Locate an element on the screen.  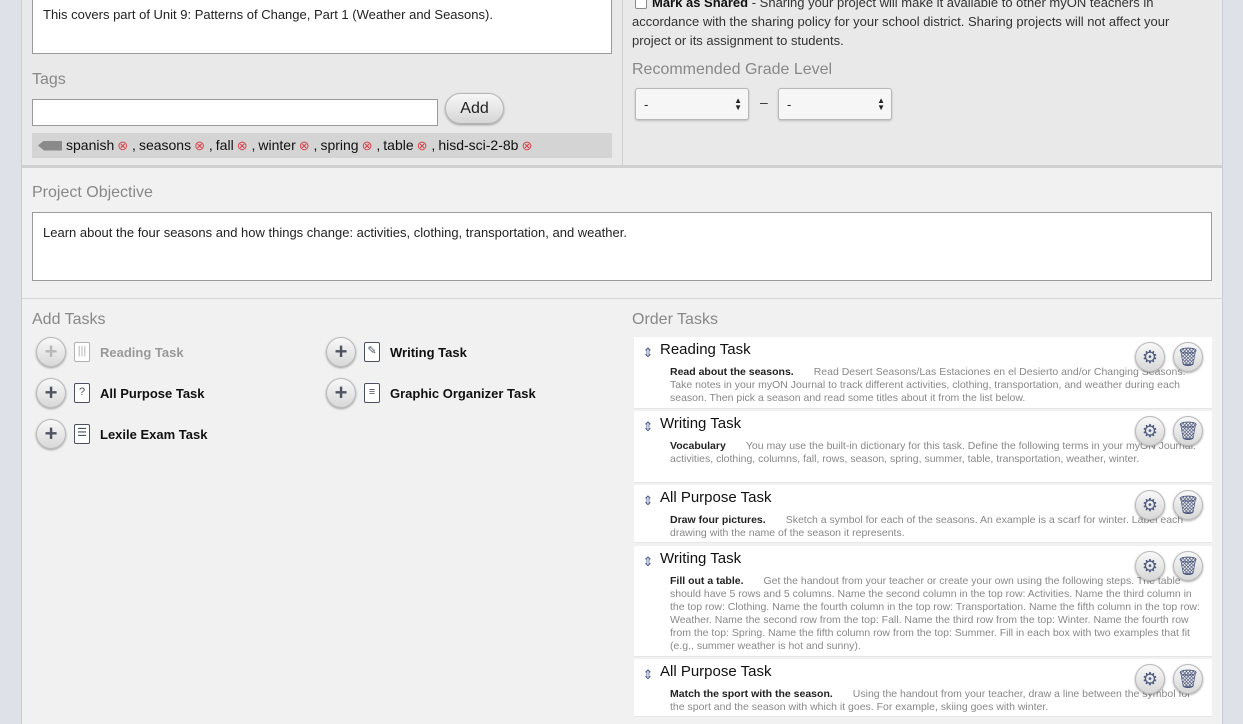
task-heading: Vocabulary is located at coordinates (698, 446).